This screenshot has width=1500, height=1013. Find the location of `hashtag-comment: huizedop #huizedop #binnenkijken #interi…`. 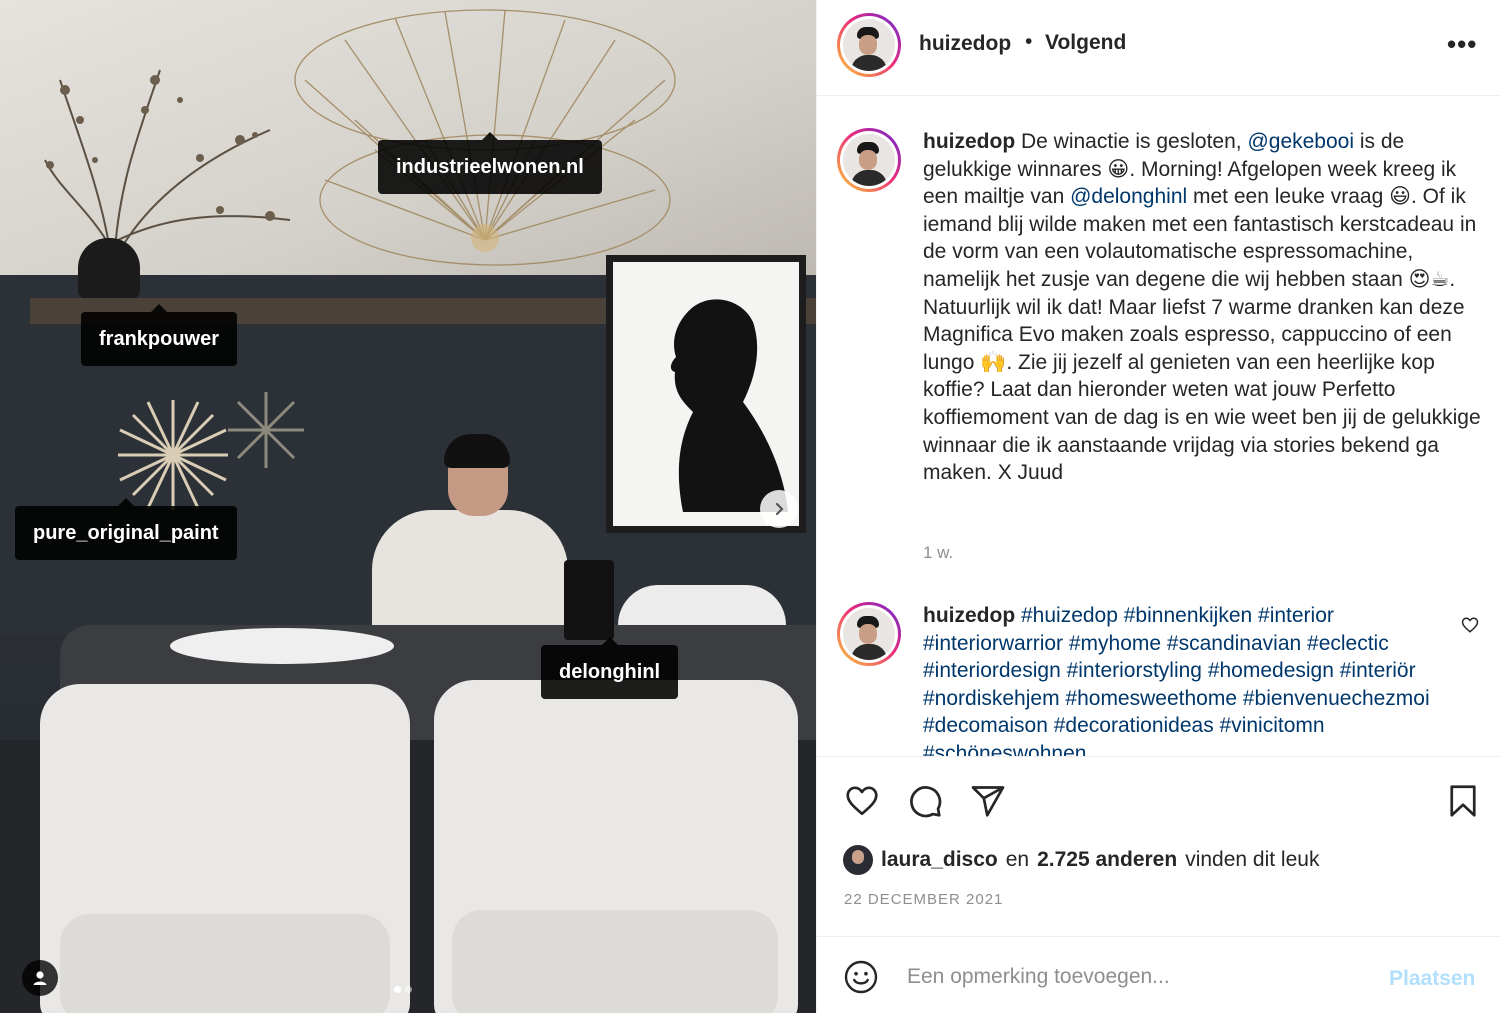

hashtag-comment: huizedop #huizedop #binnenkijken #interi… is located at coordinates (1162, 679).